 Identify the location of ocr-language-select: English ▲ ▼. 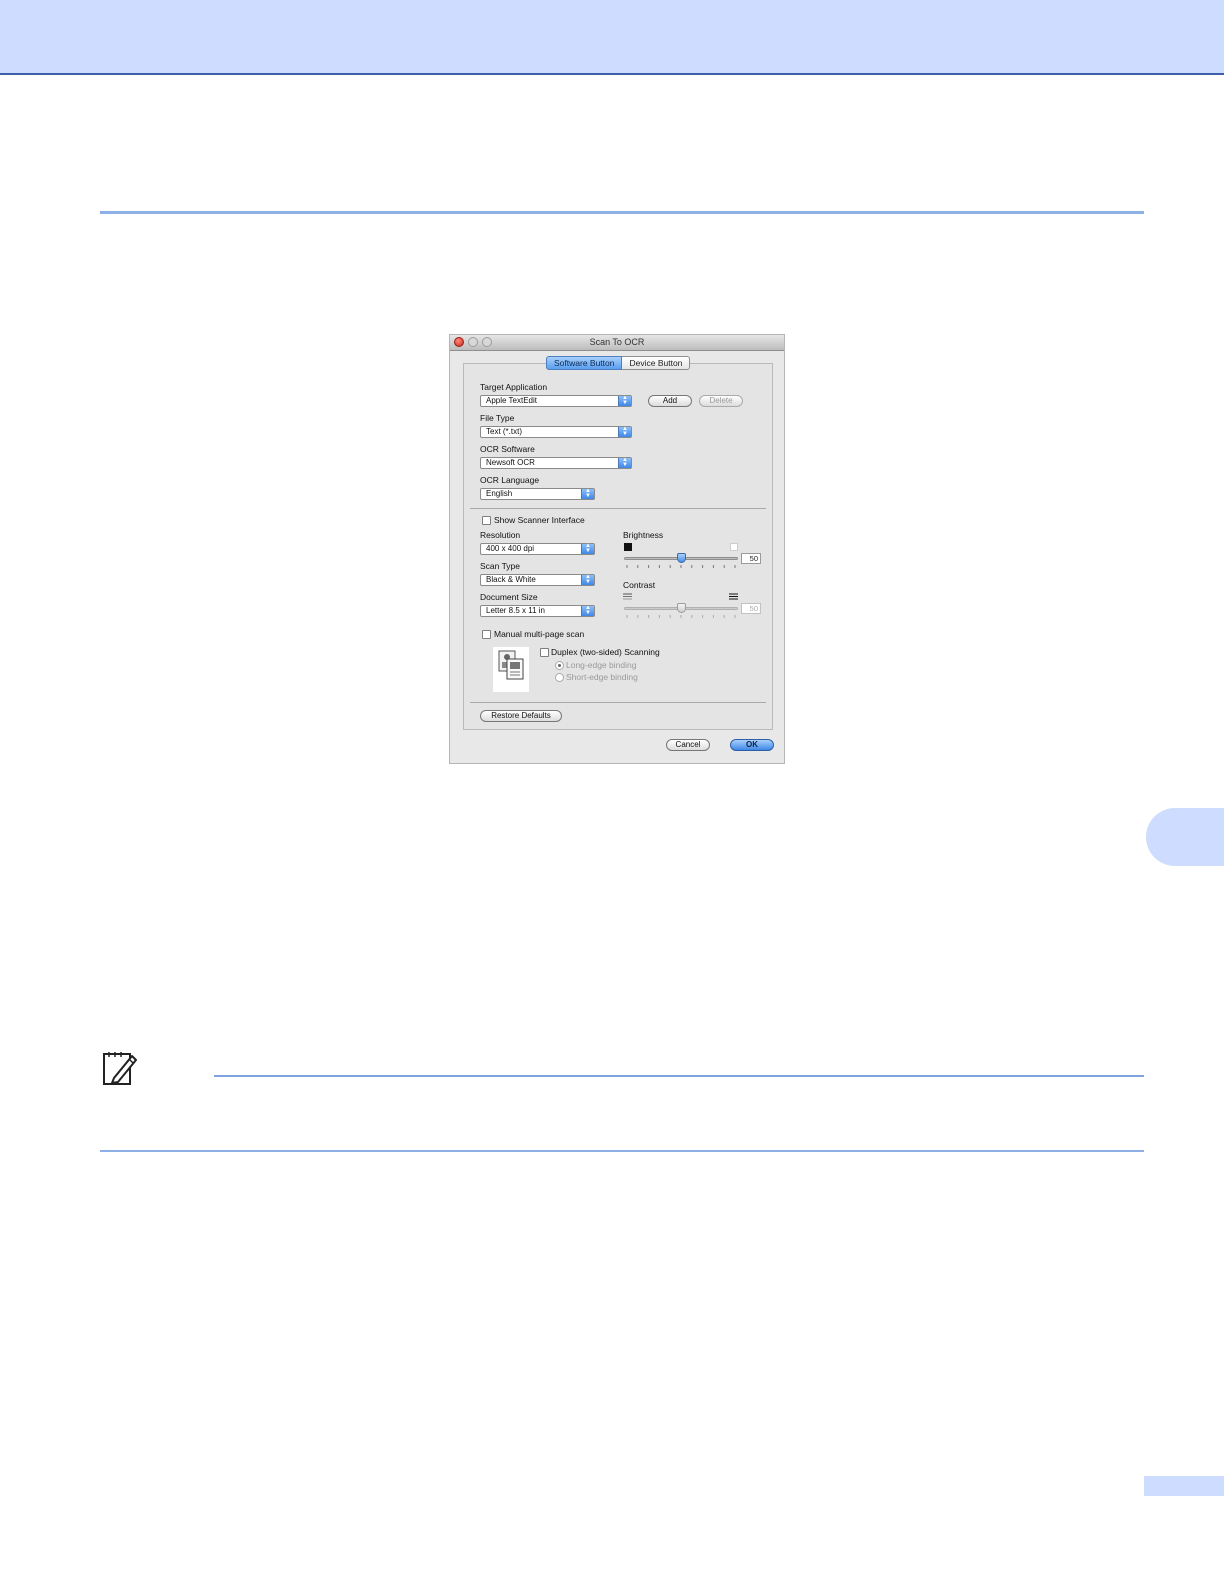
(537, 494).